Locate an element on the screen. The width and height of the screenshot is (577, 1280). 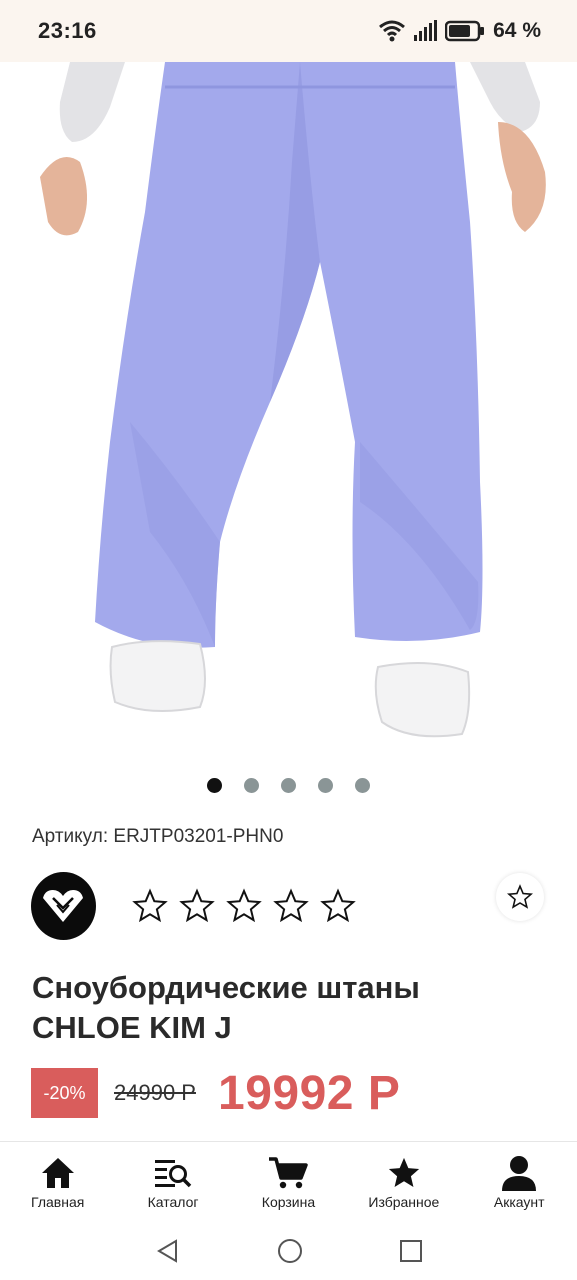
nav-home: Главная is located at coordinates (58, 1176).